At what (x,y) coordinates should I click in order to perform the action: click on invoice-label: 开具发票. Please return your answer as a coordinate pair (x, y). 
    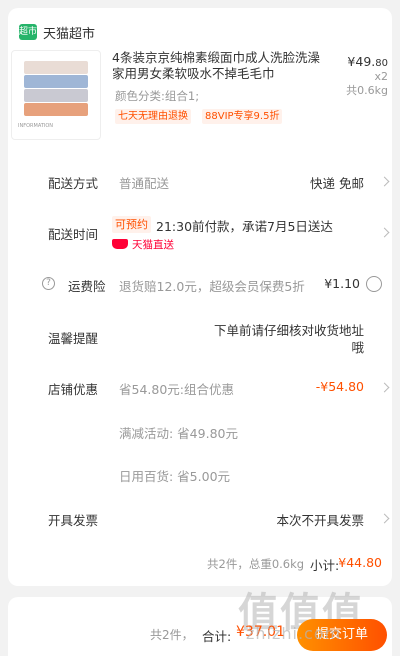
    Looking at the image, I should click on (73, 520).